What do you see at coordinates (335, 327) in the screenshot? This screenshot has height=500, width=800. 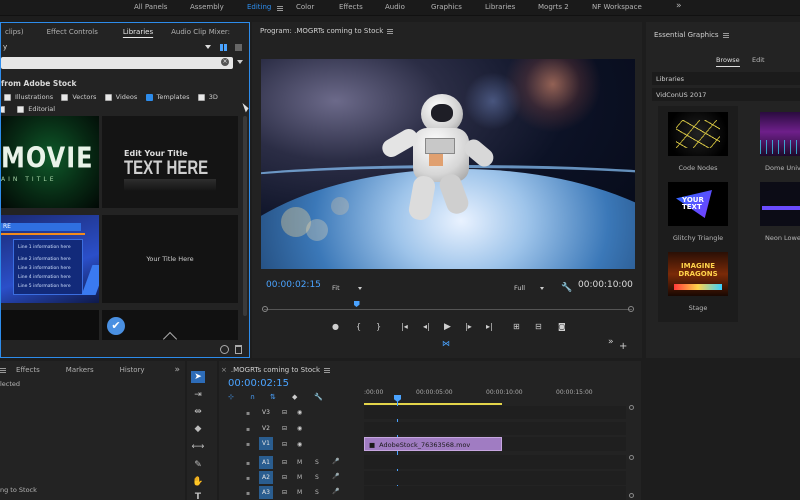 I see `add-marker-icon: ●` at bounding box center [335, 327].